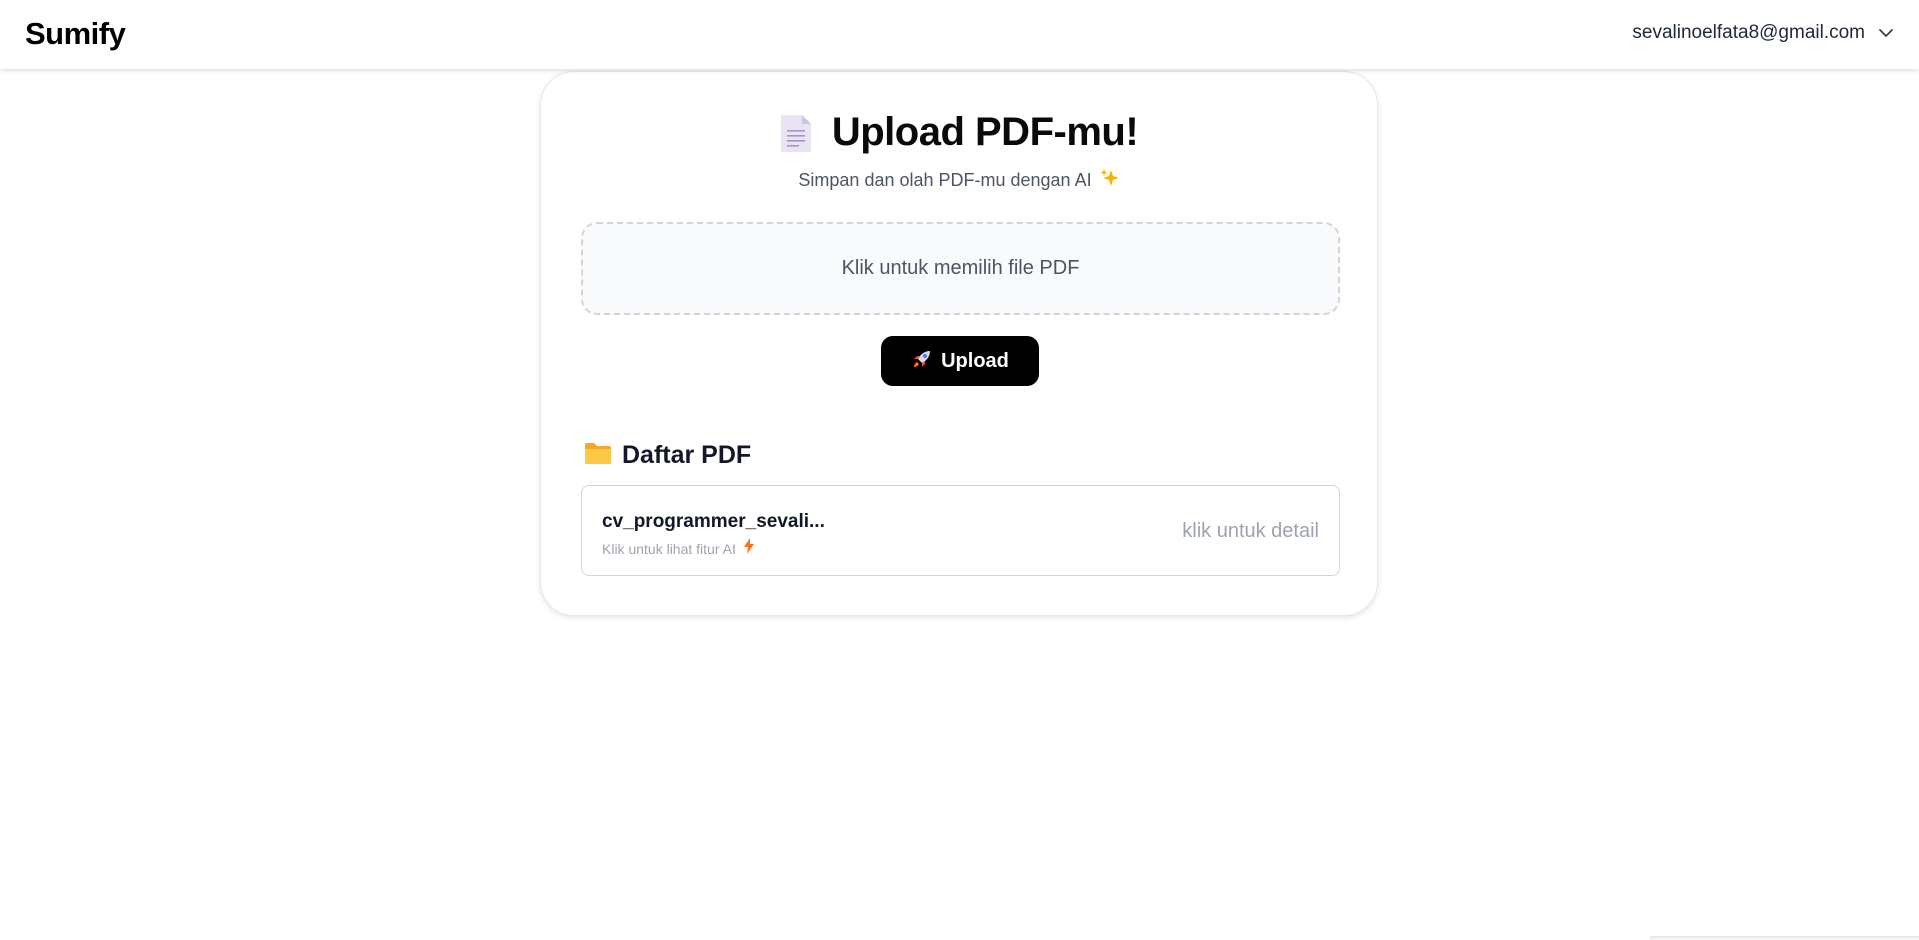 The height and width of the screenshot is (940, 1919). What do you see at coordinates (1250, 531) in the screenshot?
I see `pdf-detail-link: klik untuk detail` at bounding box center [1250, 531].